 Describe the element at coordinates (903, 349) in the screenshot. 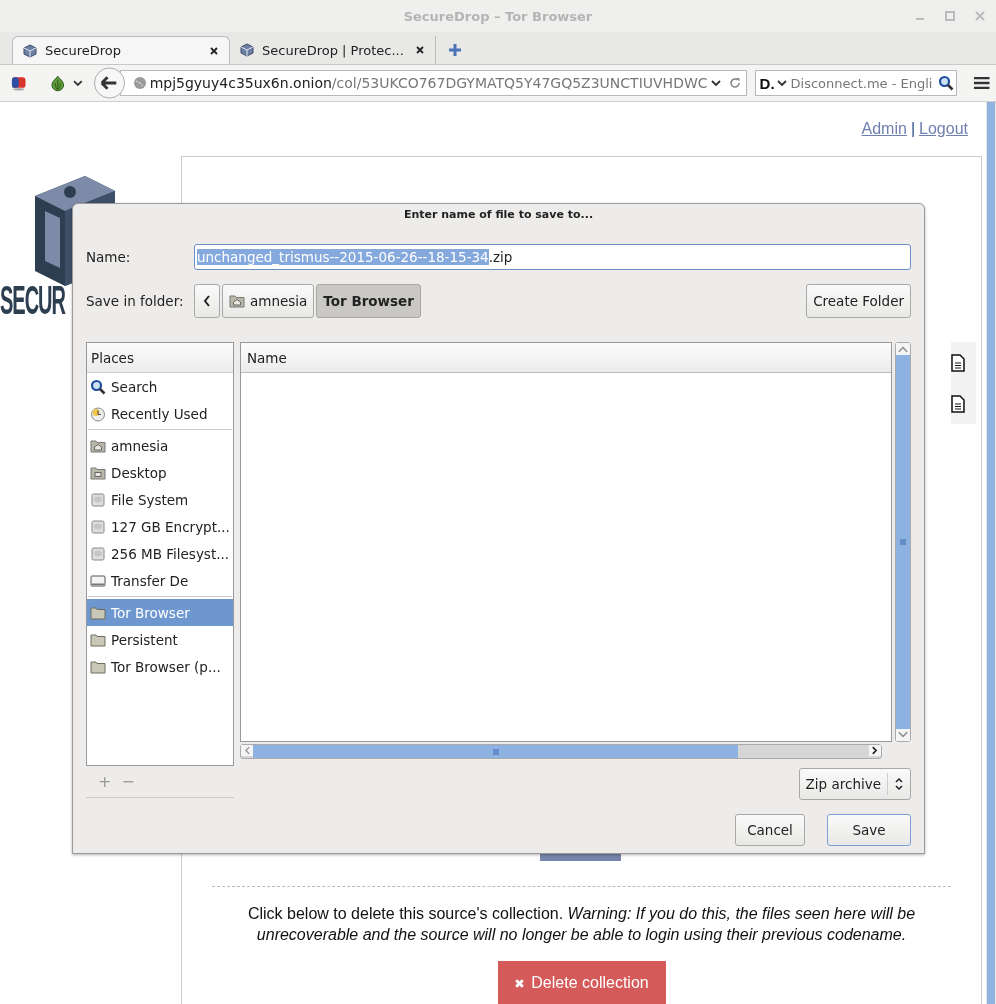

I see `scroll-up-icon` at that location.